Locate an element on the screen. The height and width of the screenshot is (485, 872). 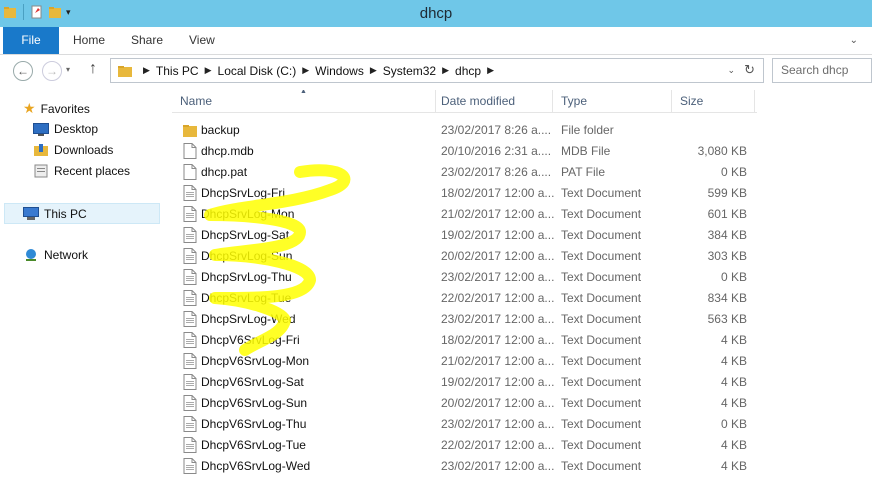
file-type: File folder is located at coordinates (587, 130).